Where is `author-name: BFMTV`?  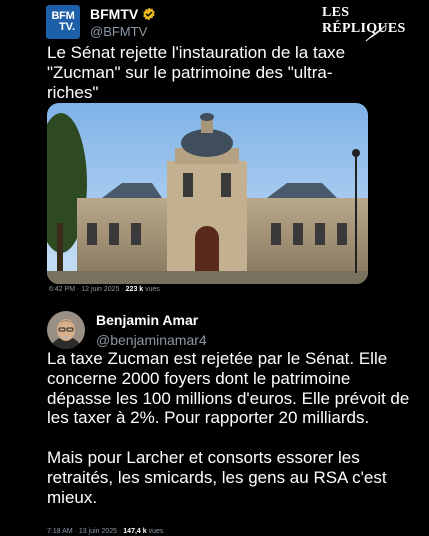 author-name: BFMTV is located at coordinates (114, 14).